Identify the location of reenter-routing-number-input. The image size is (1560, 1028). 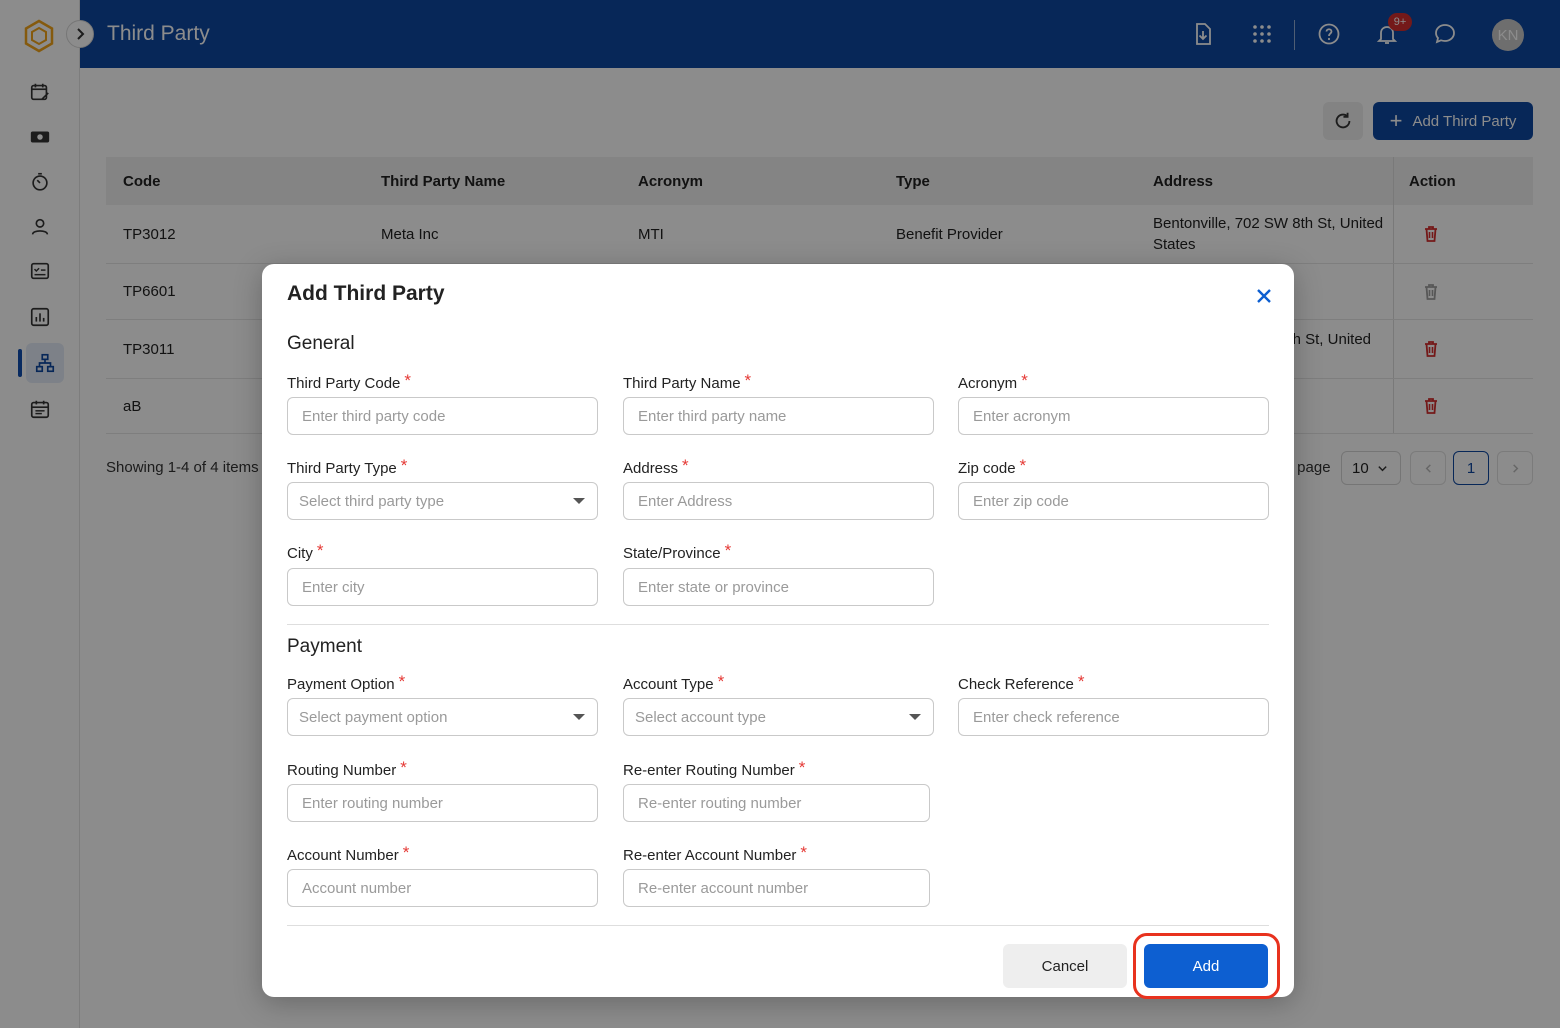
(776, 803).